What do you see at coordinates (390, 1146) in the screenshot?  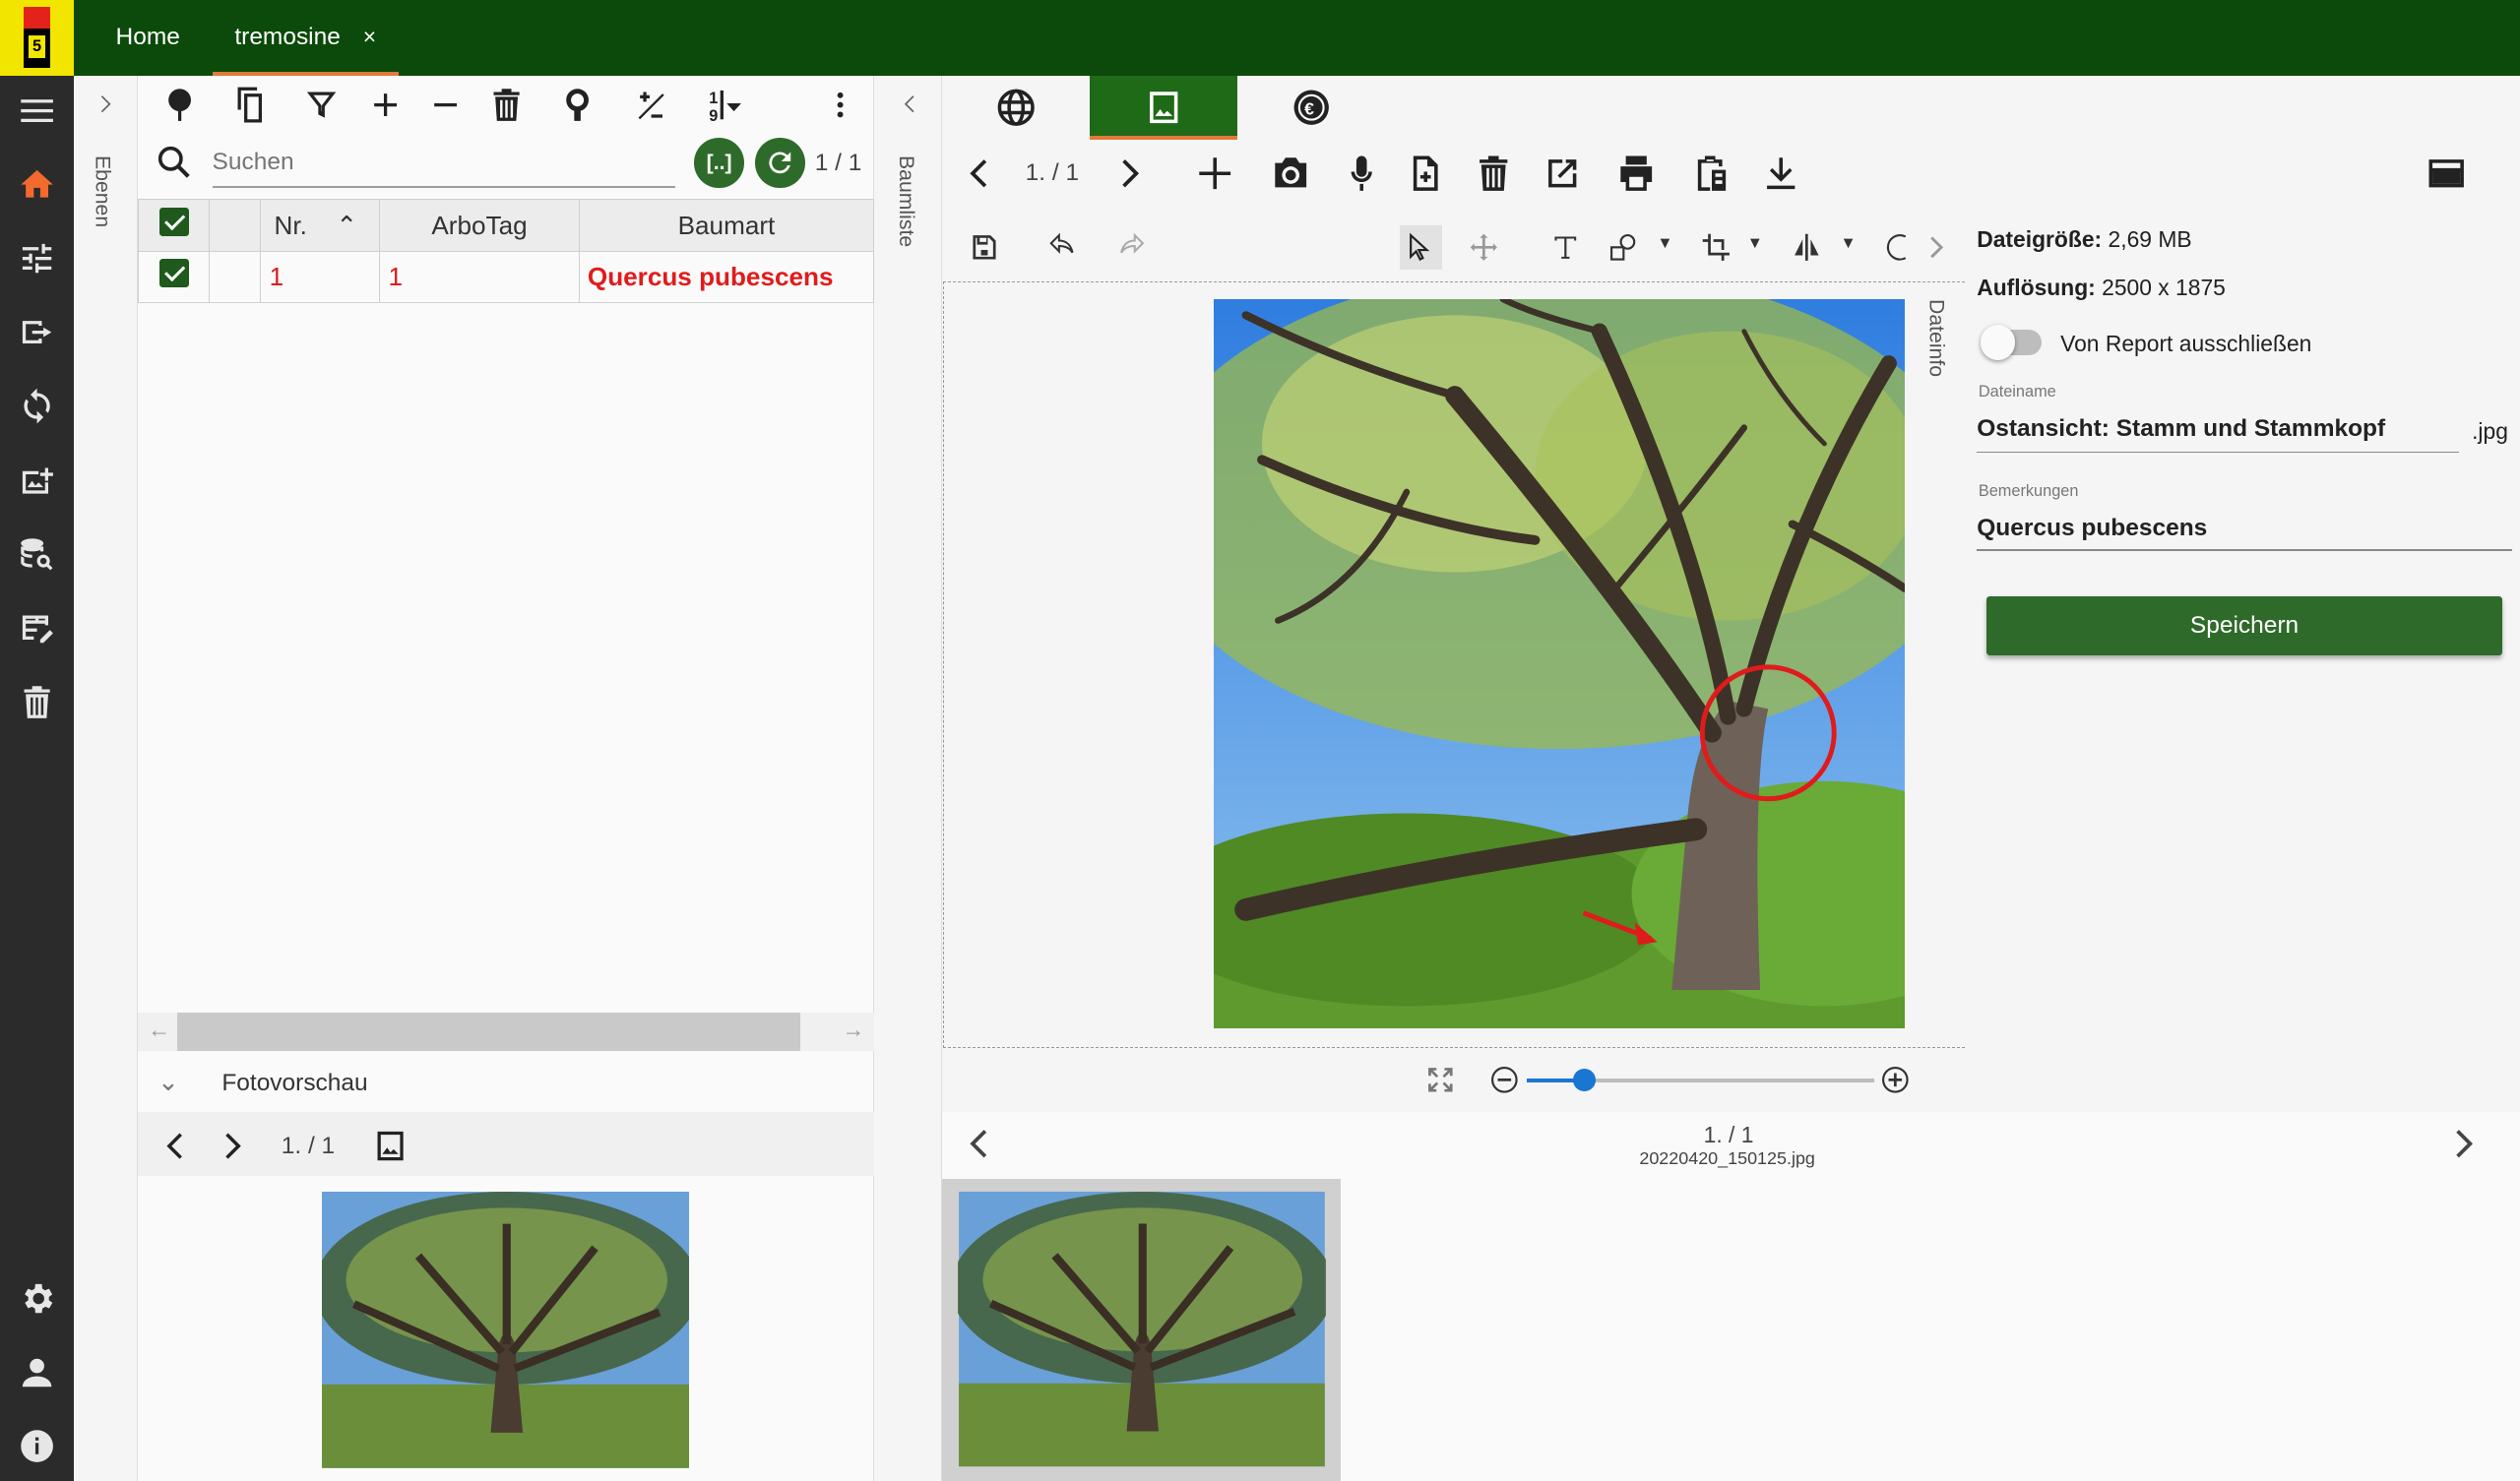 I see `image-icon` at bounding box center [390, 1146].